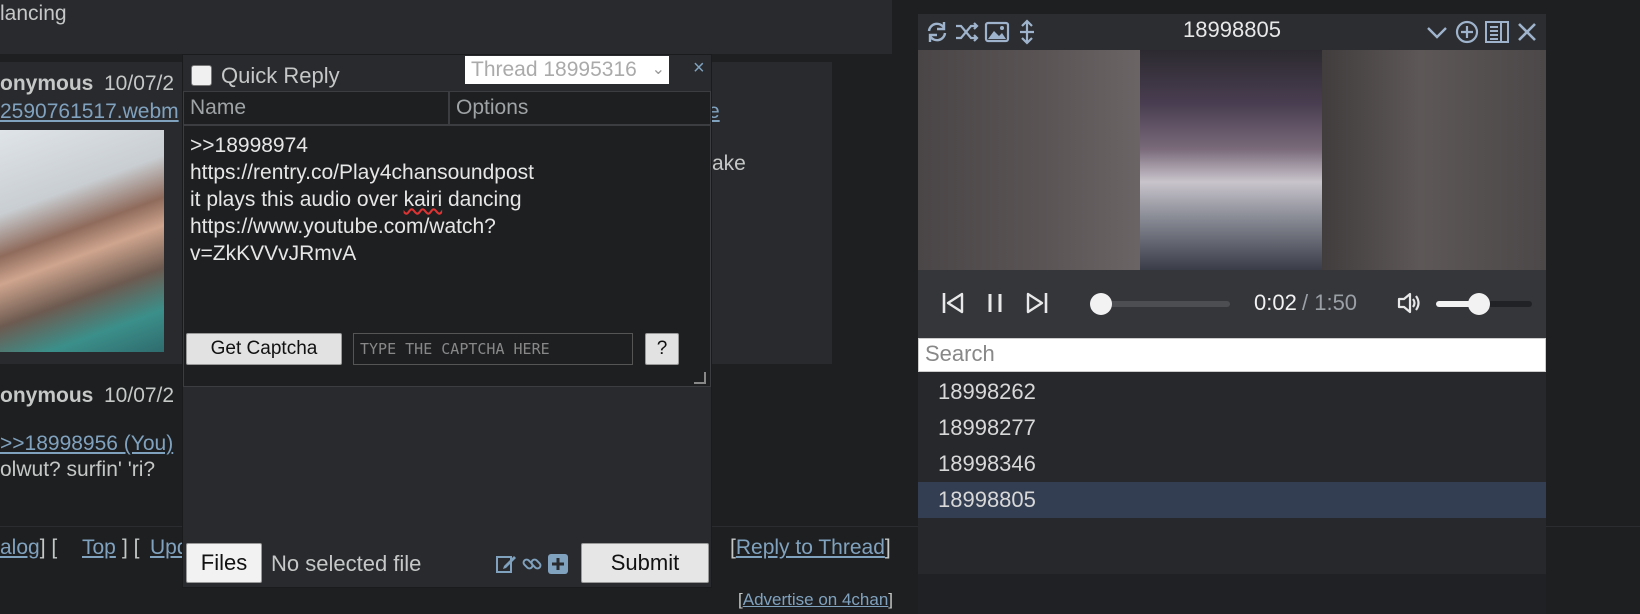  Describe the element at coordinates (1027, 32) in the screenshot. I see `expand-vertical-icon` at that location.